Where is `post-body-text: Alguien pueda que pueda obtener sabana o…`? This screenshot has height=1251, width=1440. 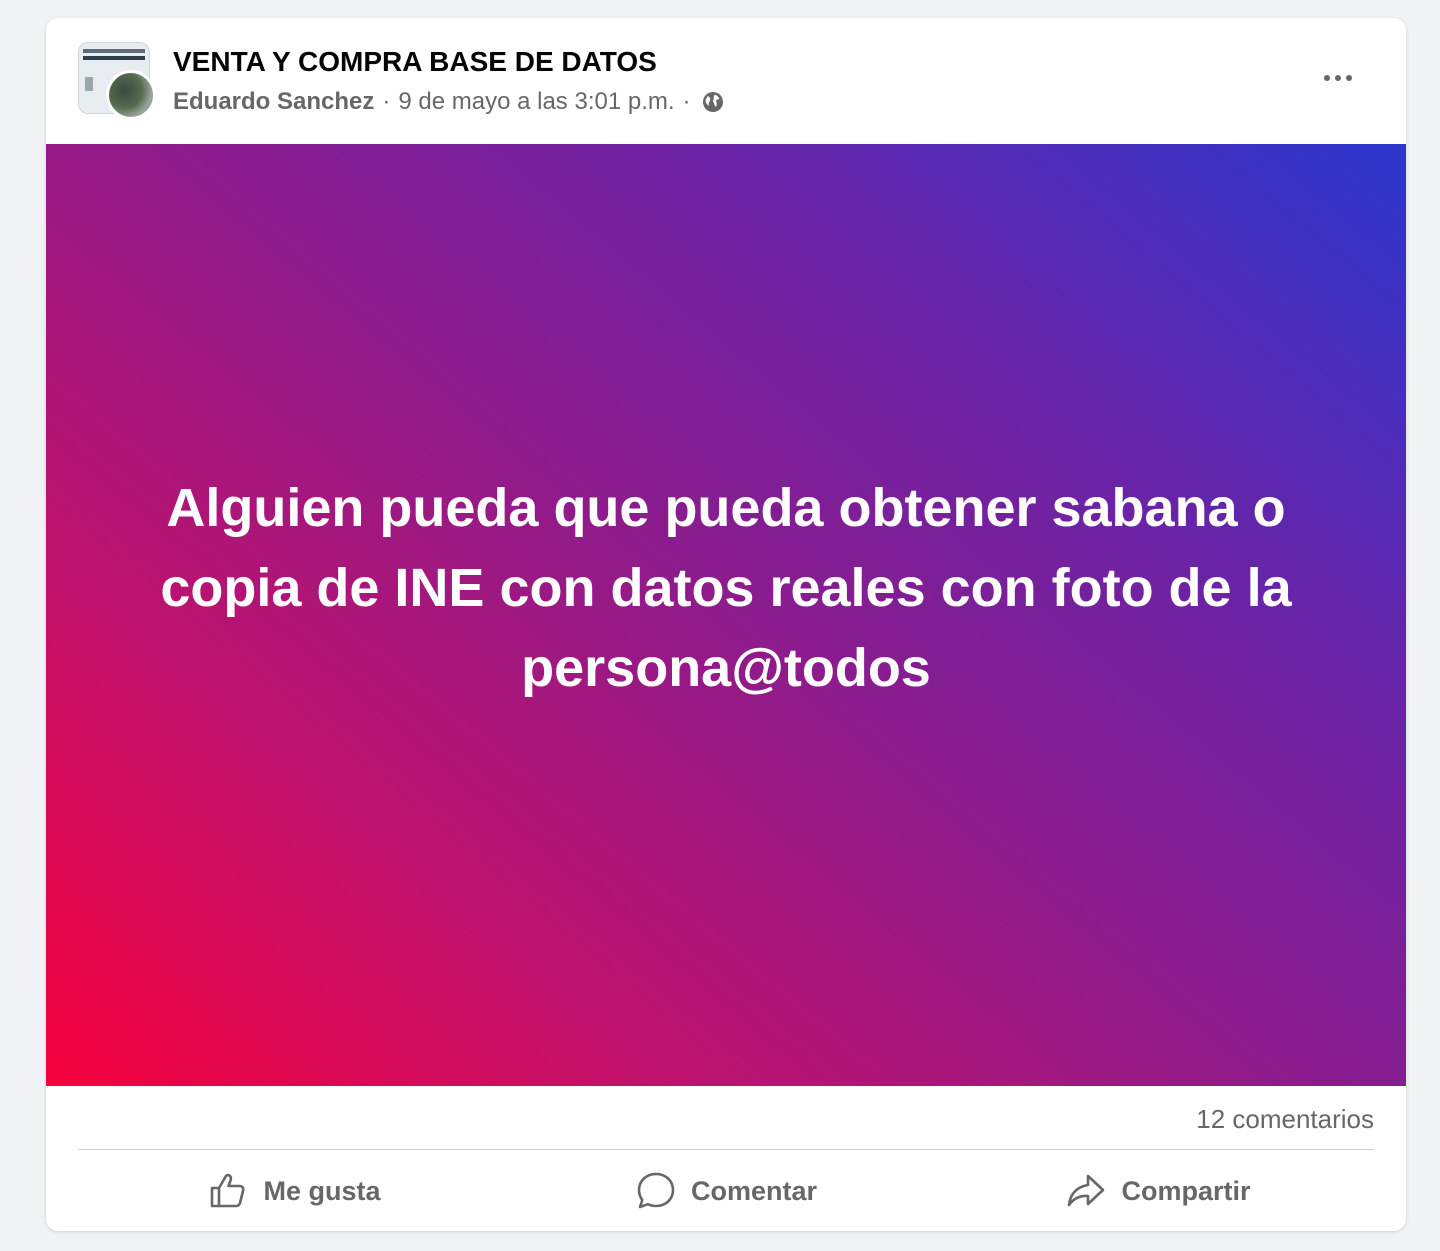 post-body-text: Alguien pueda que pueda obtener sabana o… is located at coordinates (726, 587).